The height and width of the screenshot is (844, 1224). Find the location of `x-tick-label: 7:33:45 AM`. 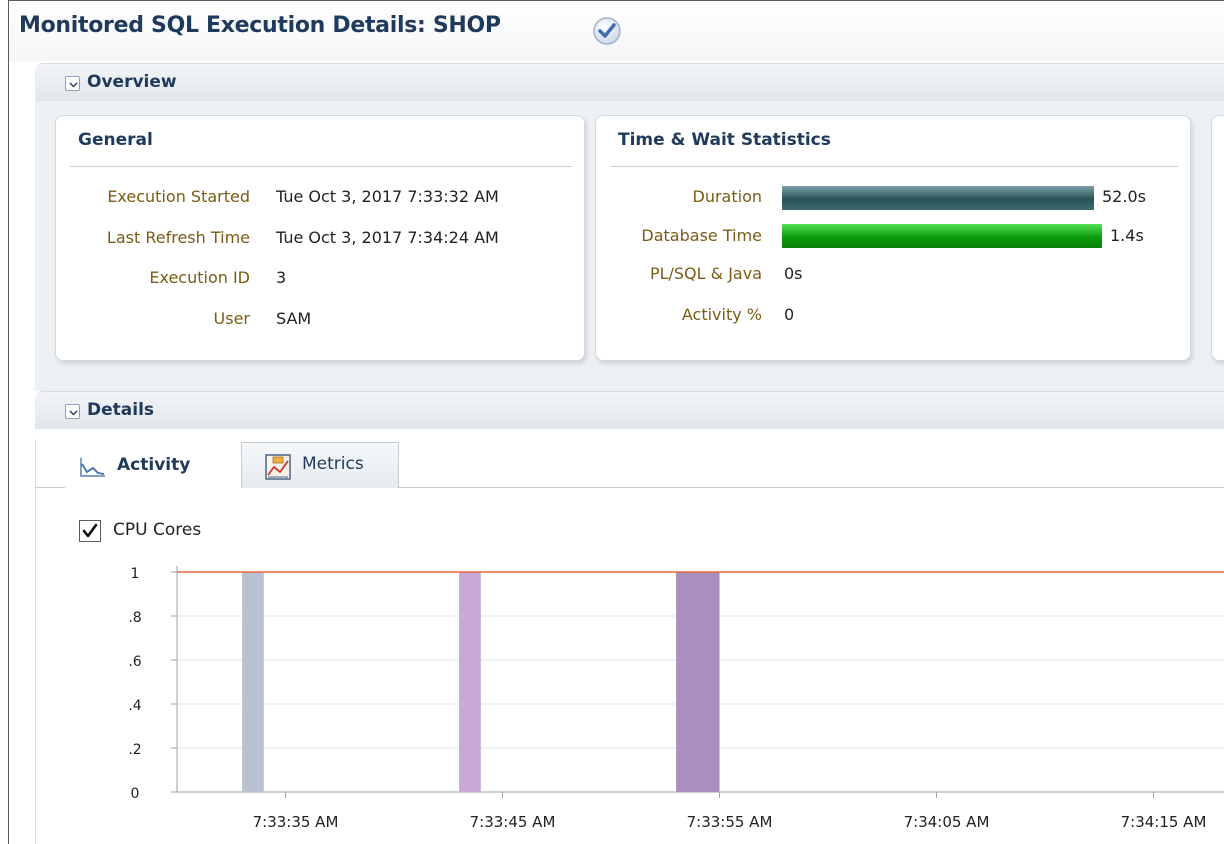

x-tick-label: 7:33:45 AM is located at coordinates (513, 822).